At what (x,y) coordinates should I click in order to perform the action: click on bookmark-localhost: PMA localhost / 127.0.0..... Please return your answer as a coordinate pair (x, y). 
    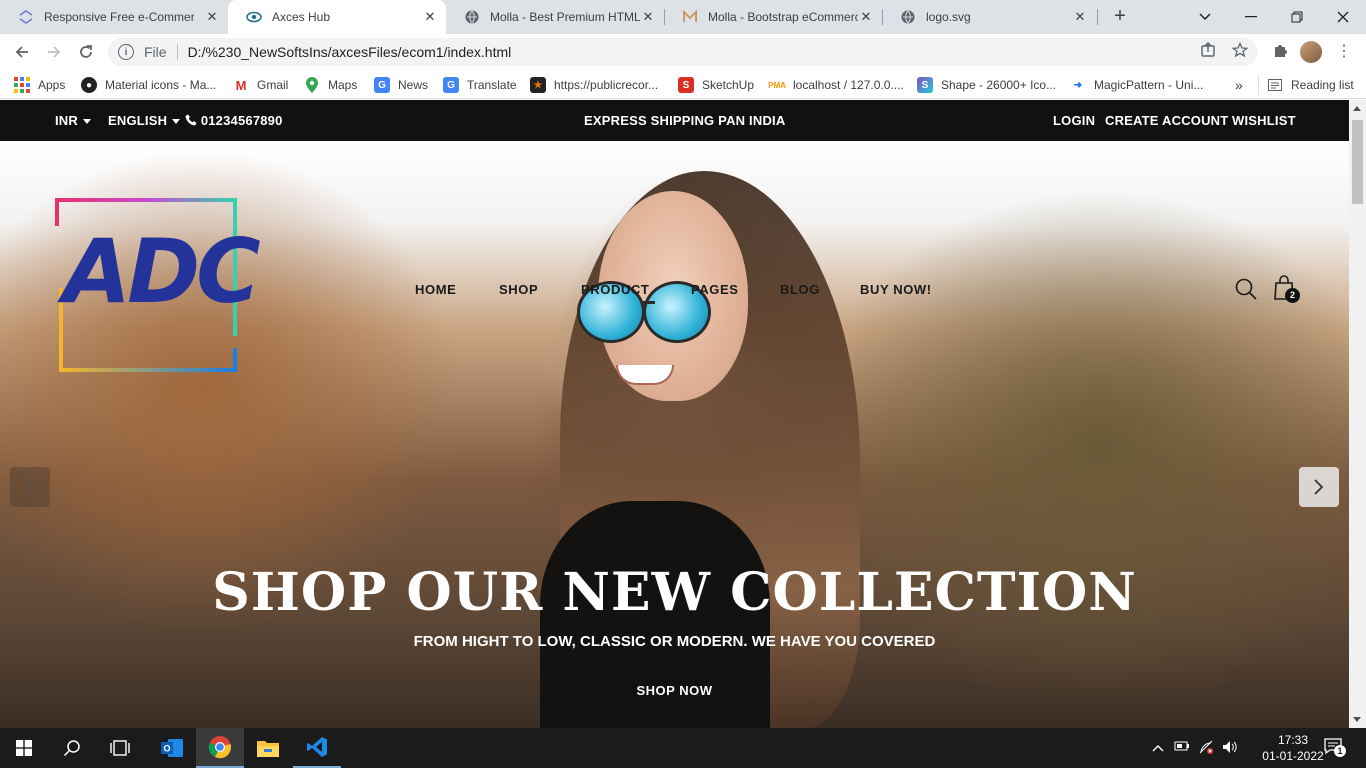
    Looking at the image, I should click on (836, 85).